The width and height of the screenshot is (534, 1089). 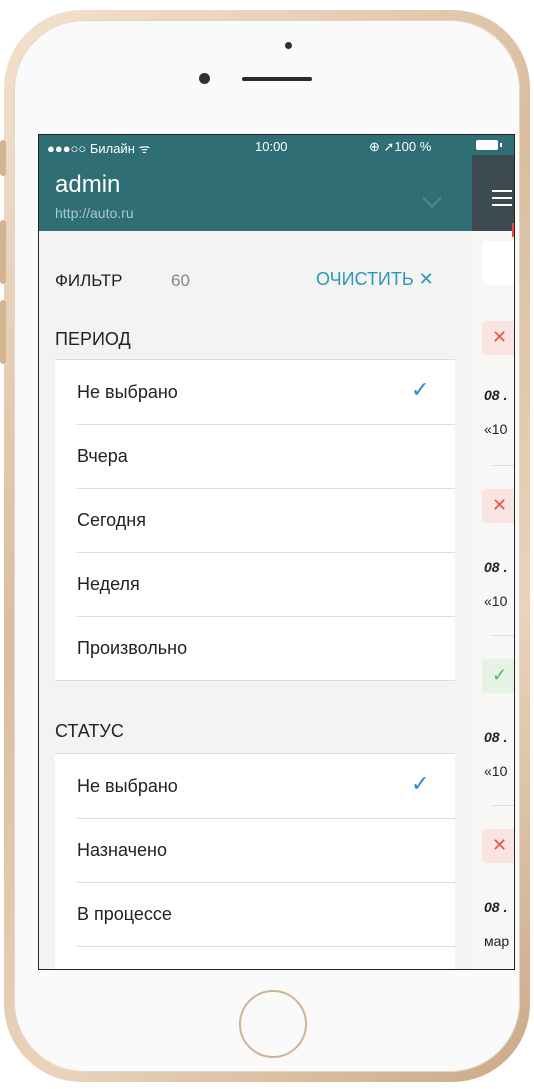 What do you see at coordinates (3, 158) in the screenshot?
I see `mute-switch` at bounding box center [3, 158].